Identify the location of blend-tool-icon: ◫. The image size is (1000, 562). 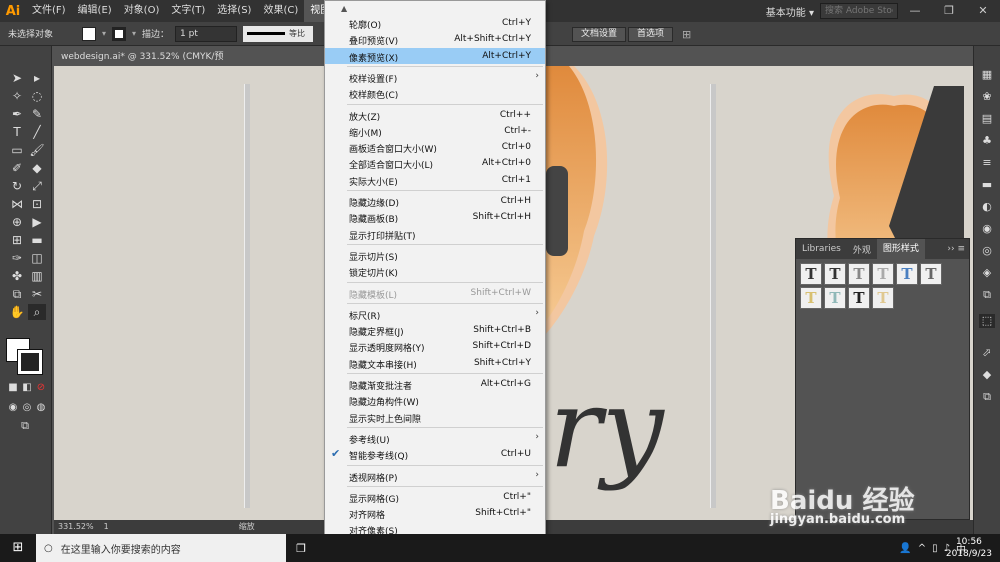
(37, 258).